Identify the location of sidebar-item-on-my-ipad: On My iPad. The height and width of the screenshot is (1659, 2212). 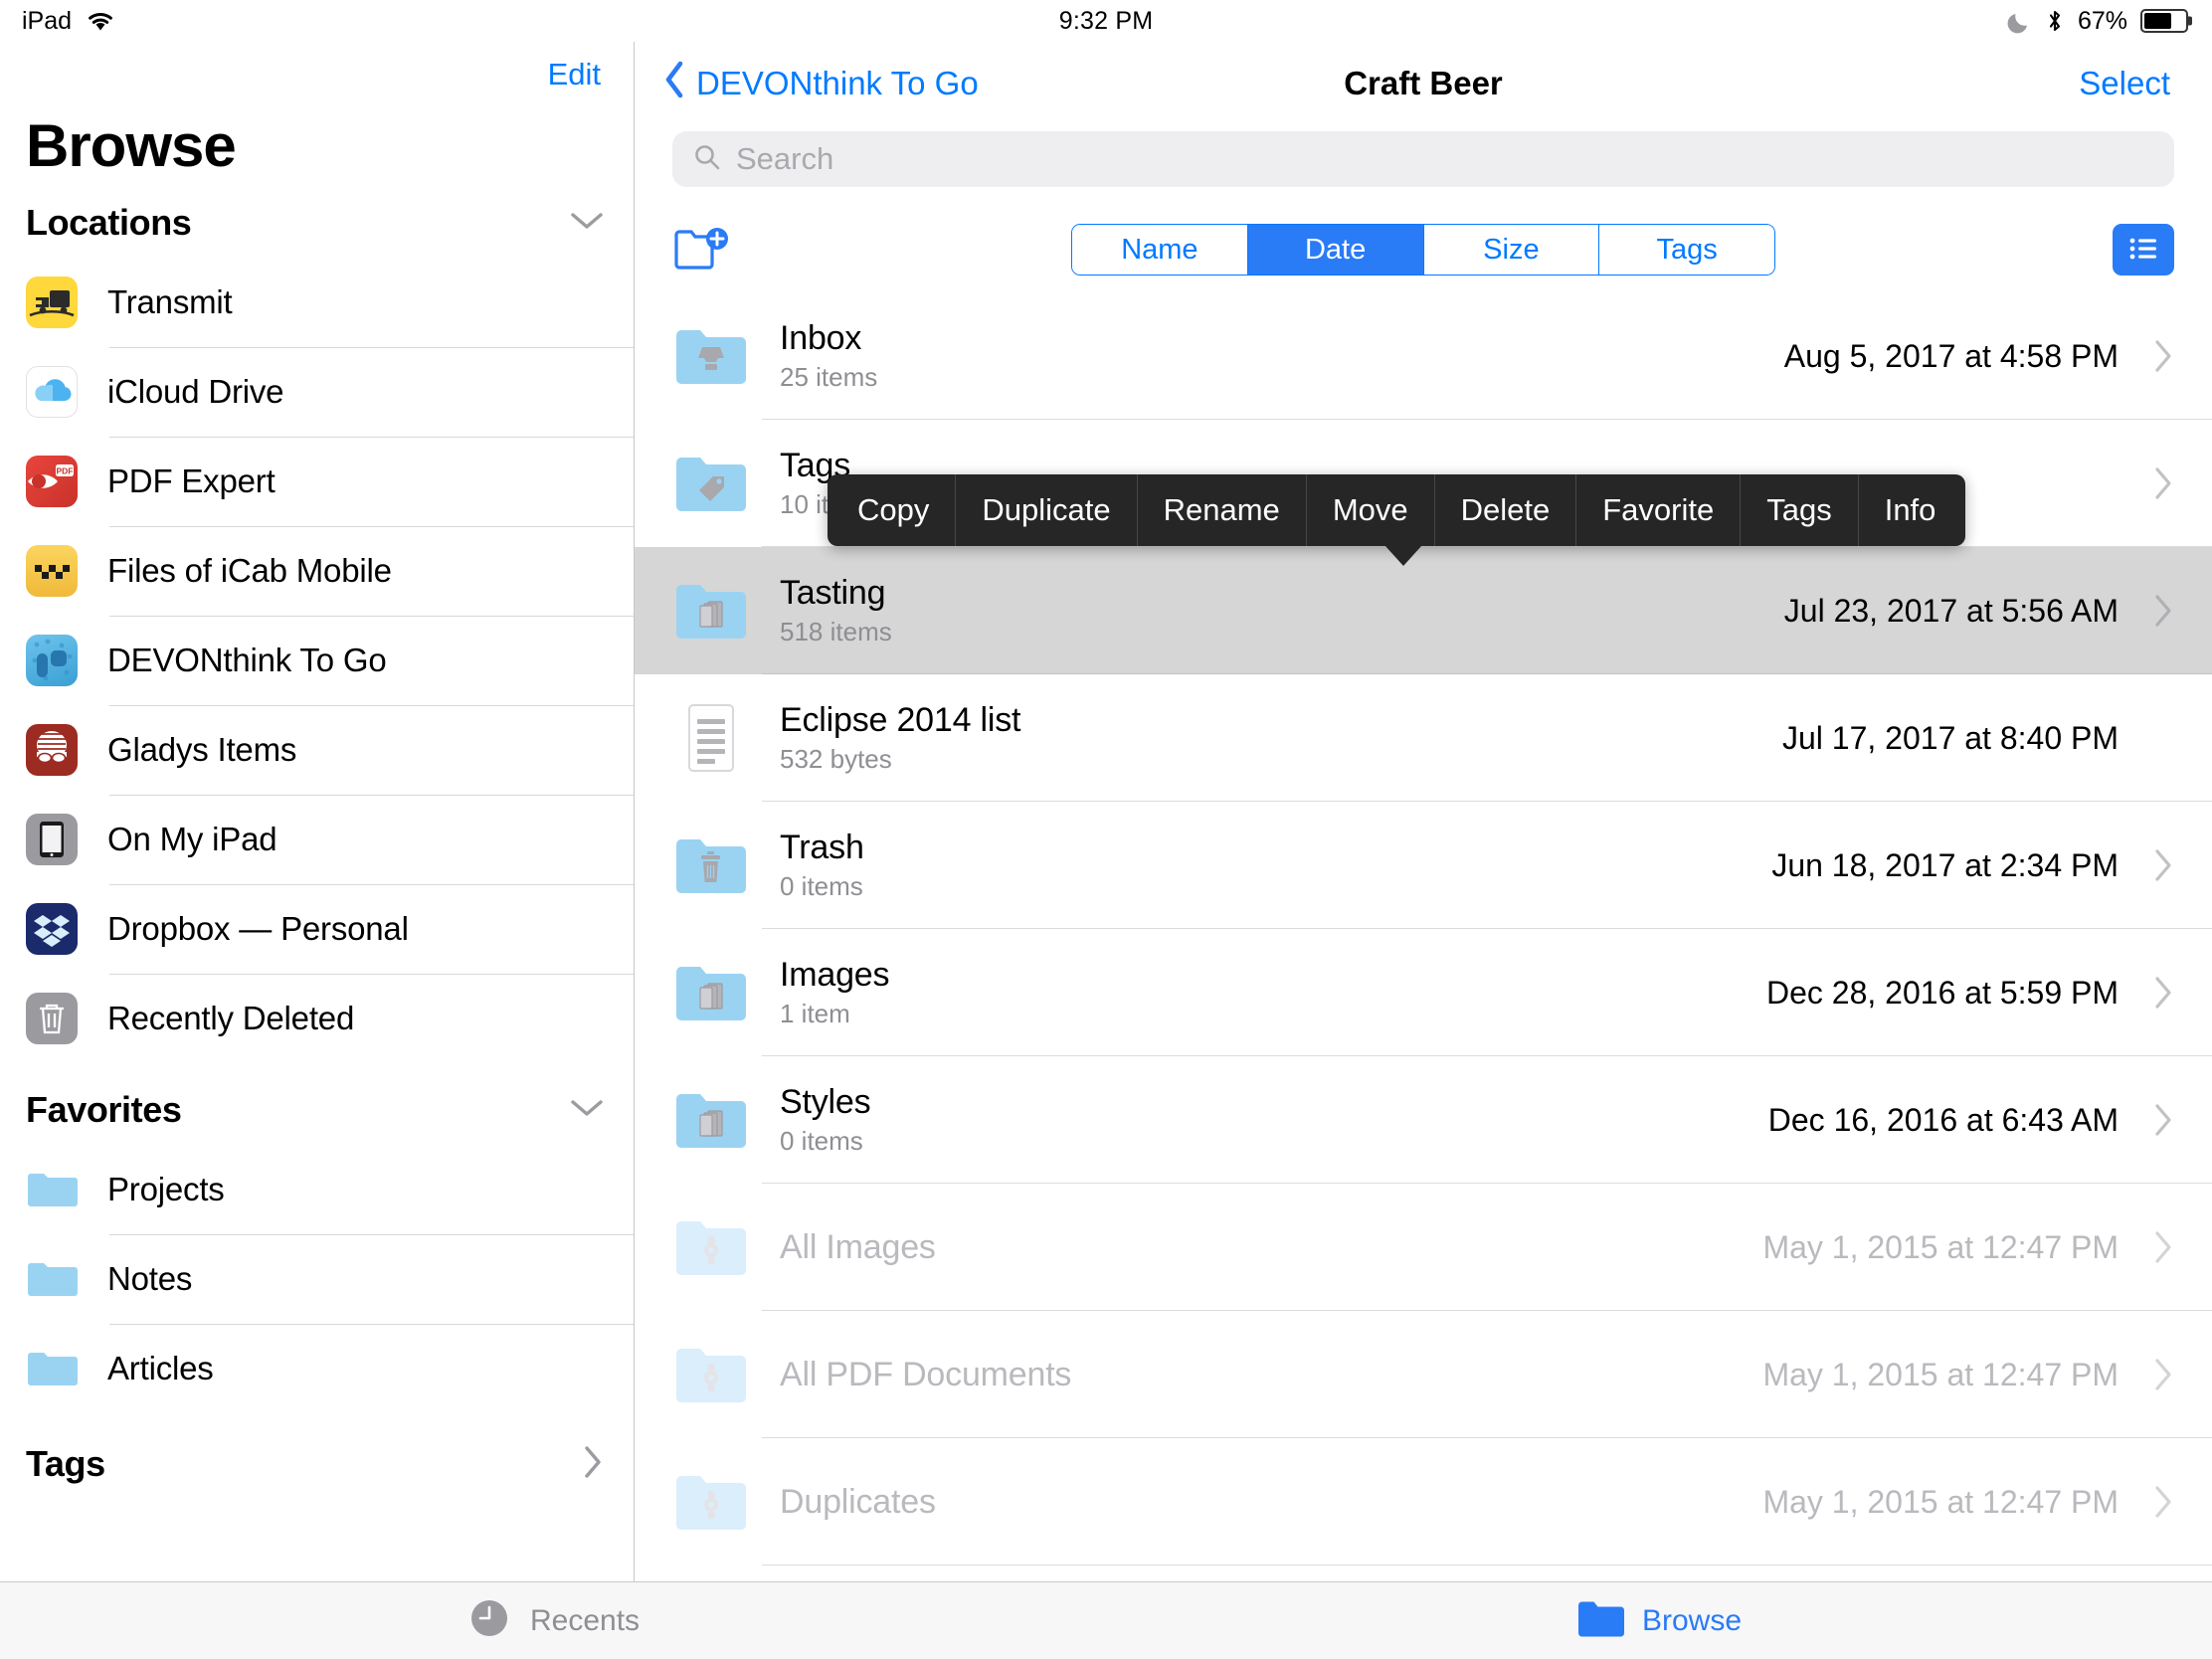
(317, 839).